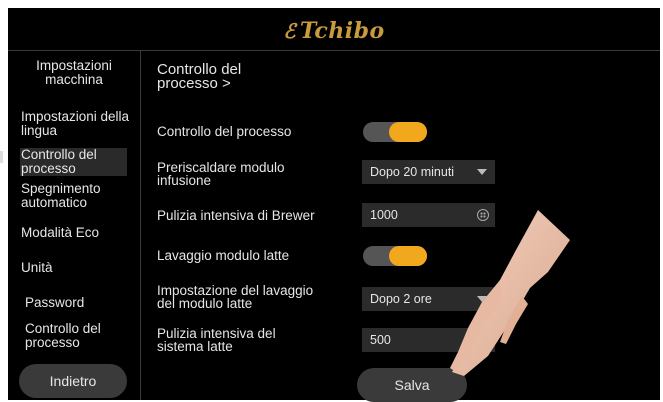 Image resolution: width=663 pixels, height=402 pixels. Describe the element at coordinates (76, 233) in the screenshot. I see `sidebar-item-eco: Modalità Eco` at that location.